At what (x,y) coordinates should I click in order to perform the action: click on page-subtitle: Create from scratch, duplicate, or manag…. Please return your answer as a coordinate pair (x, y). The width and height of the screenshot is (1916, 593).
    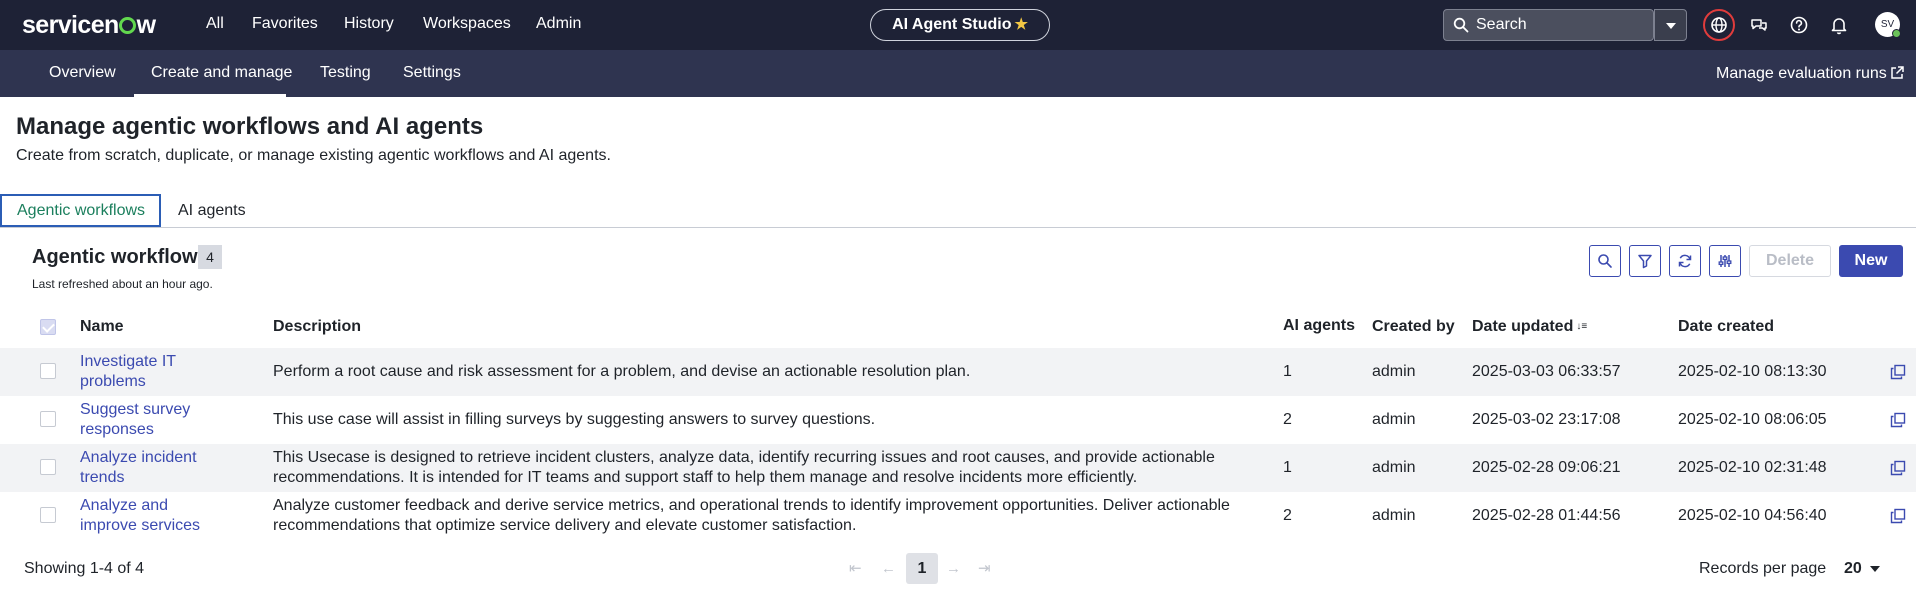
    Looking at the image, I should click on (313, 155).